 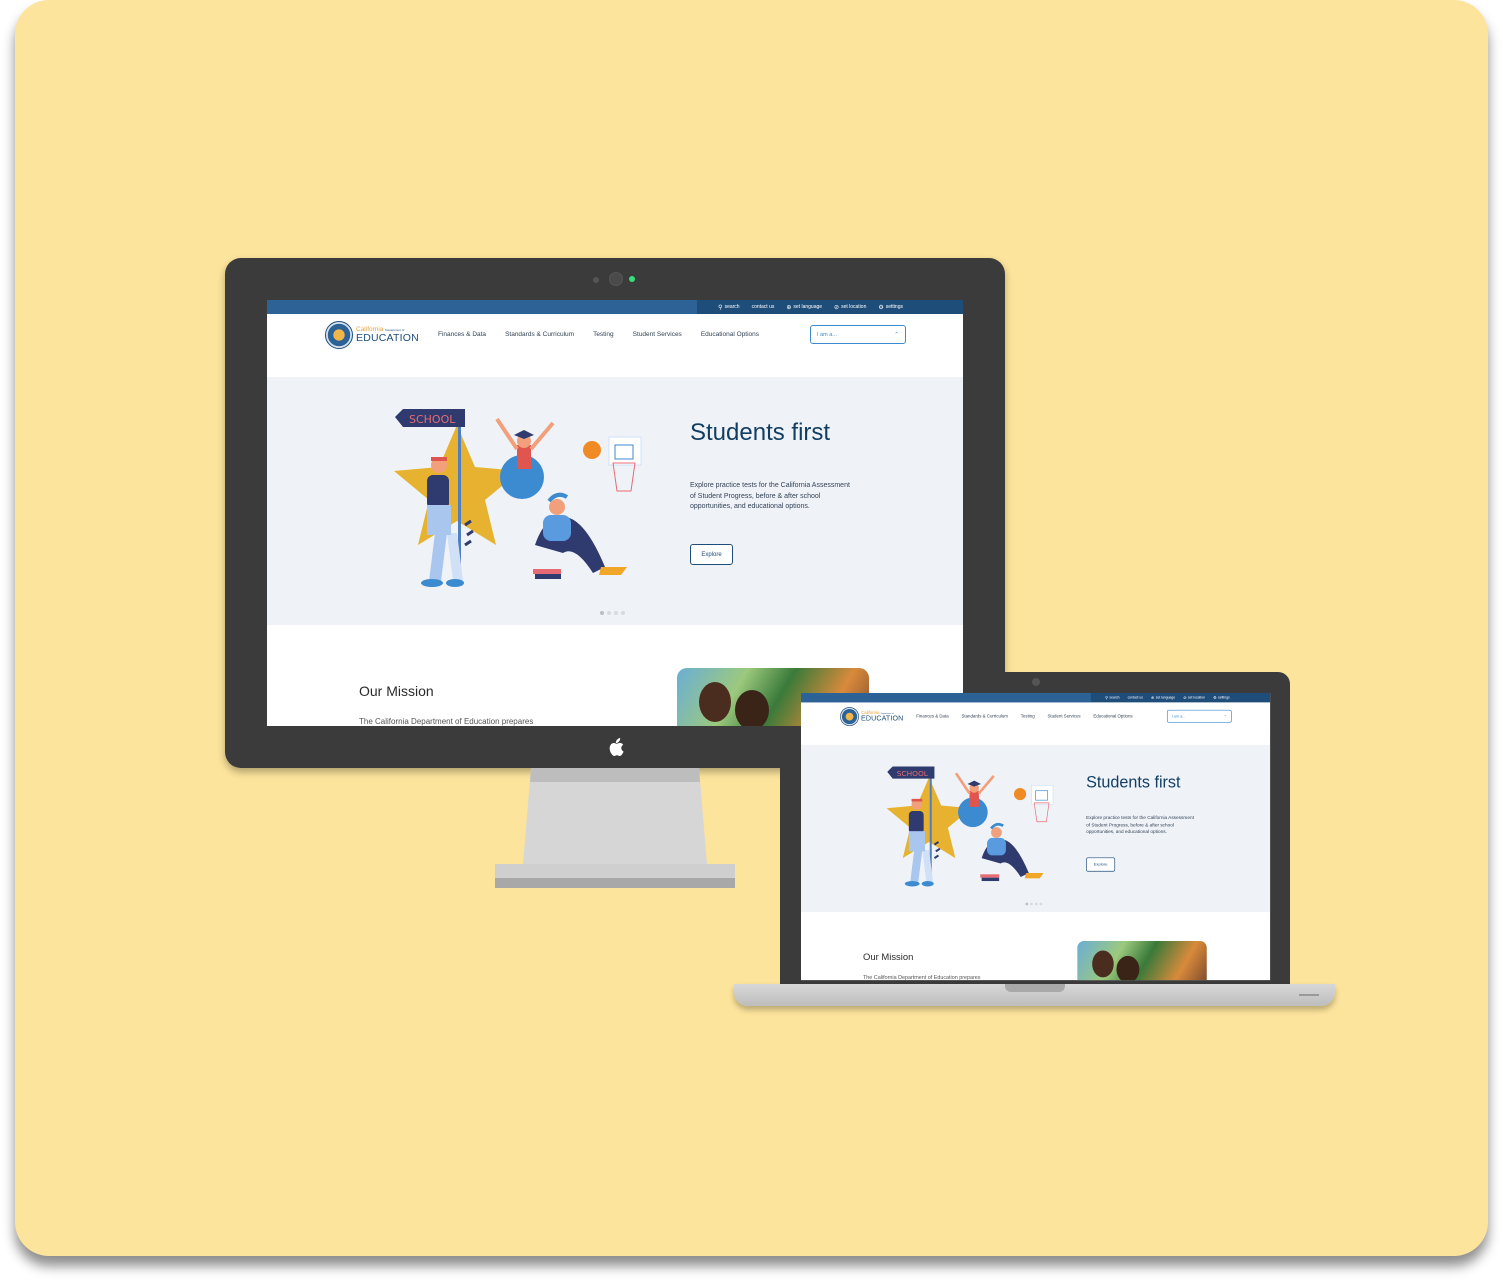 I want to click on mission-photo, so click(x=1142, y=961).